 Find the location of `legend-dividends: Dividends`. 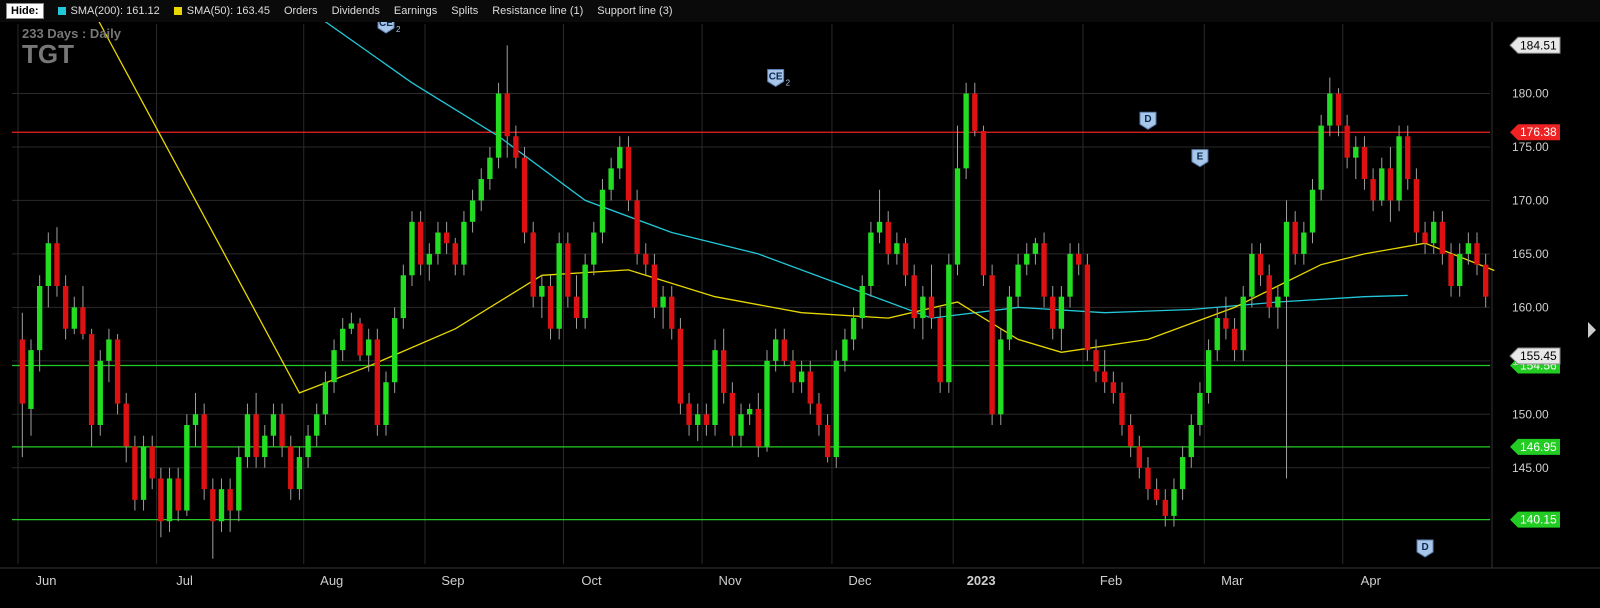

legend-dividends: Dividends is located at coordinates (356, 11).